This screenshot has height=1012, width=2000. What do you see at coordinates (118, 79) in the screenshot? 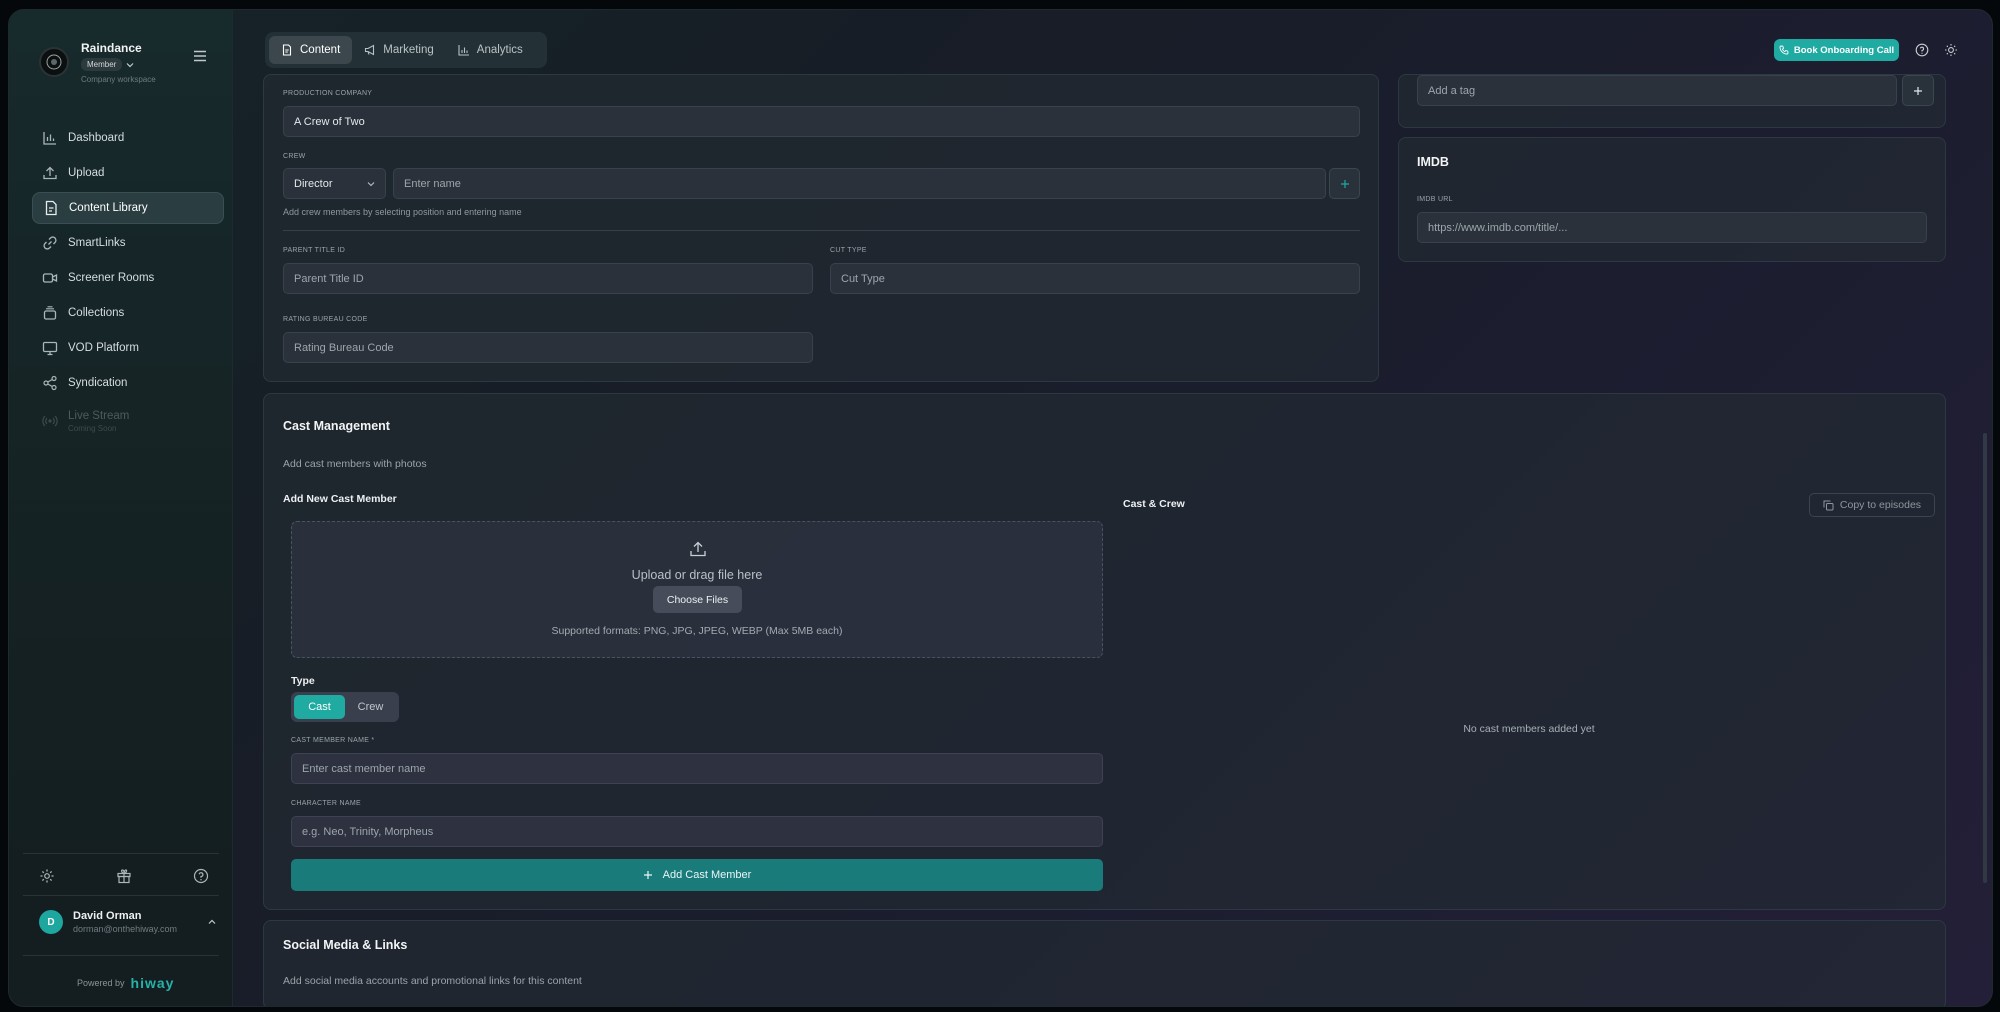
I see `workspace-subtitle: Company workspace` at bounding box center [118, 79].